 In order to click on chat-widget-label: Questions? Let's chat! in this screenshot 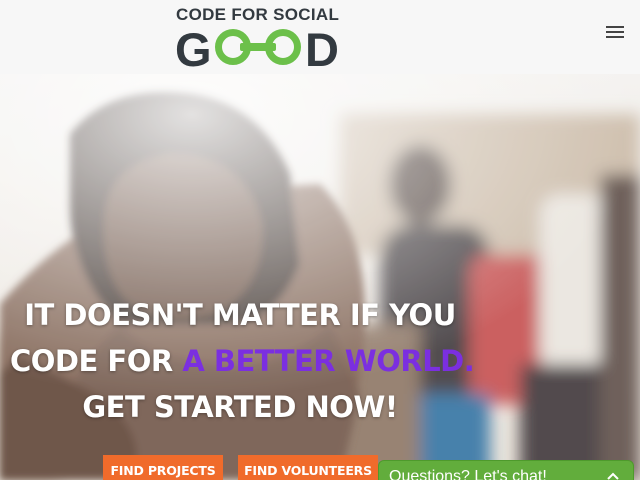, I will do `click(468, 474)`.